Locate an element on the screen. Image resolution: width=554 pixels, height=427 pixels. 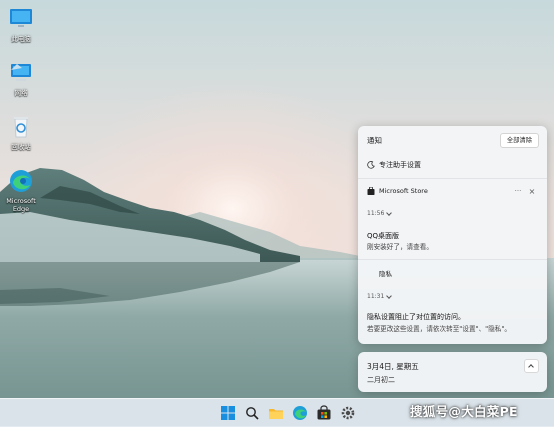
desktop-icon-label: 此电脑 is located at coordinates (21, 39).